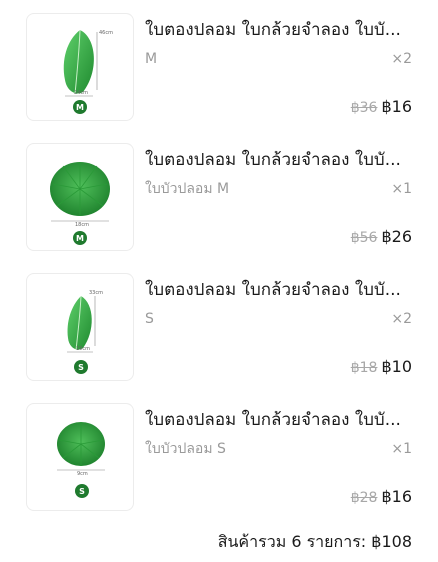 The image size is (438, 562). I want to click on price-row: ฿36 ฿16, so click(381, 109).